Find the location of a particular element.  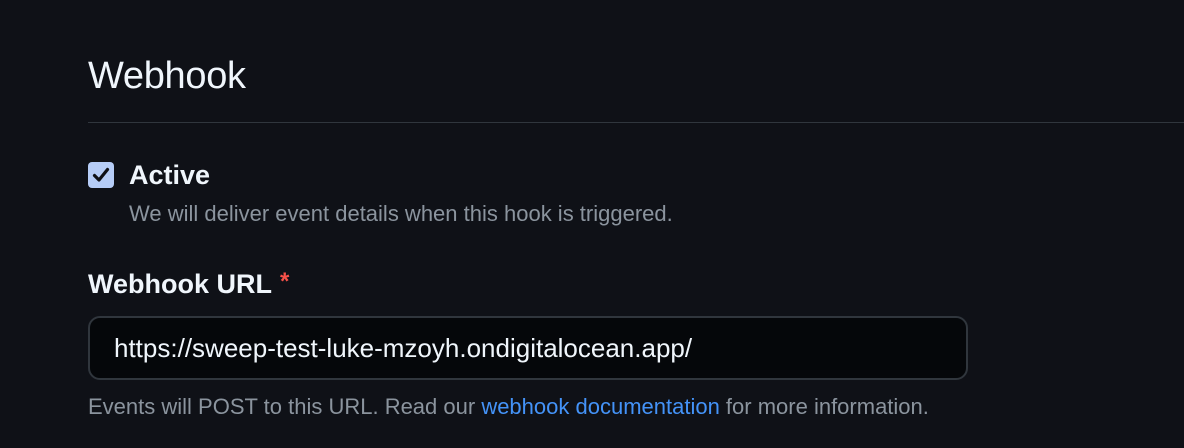

required-indicator: * is located at coordinates (285, 281).